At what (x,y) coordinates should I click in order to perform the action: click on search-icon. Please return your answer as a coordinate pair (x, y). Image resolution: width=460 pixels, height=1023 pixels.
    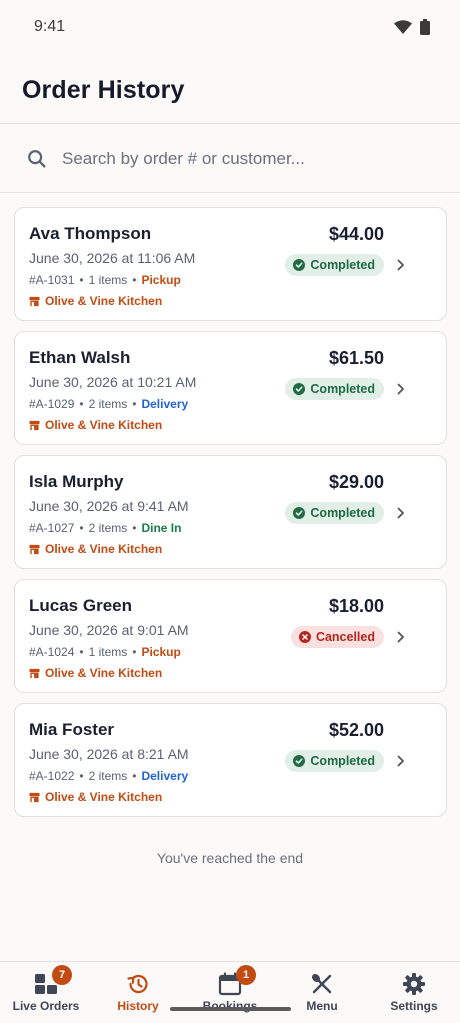
    Looking at the image, I should click on (37, 158).